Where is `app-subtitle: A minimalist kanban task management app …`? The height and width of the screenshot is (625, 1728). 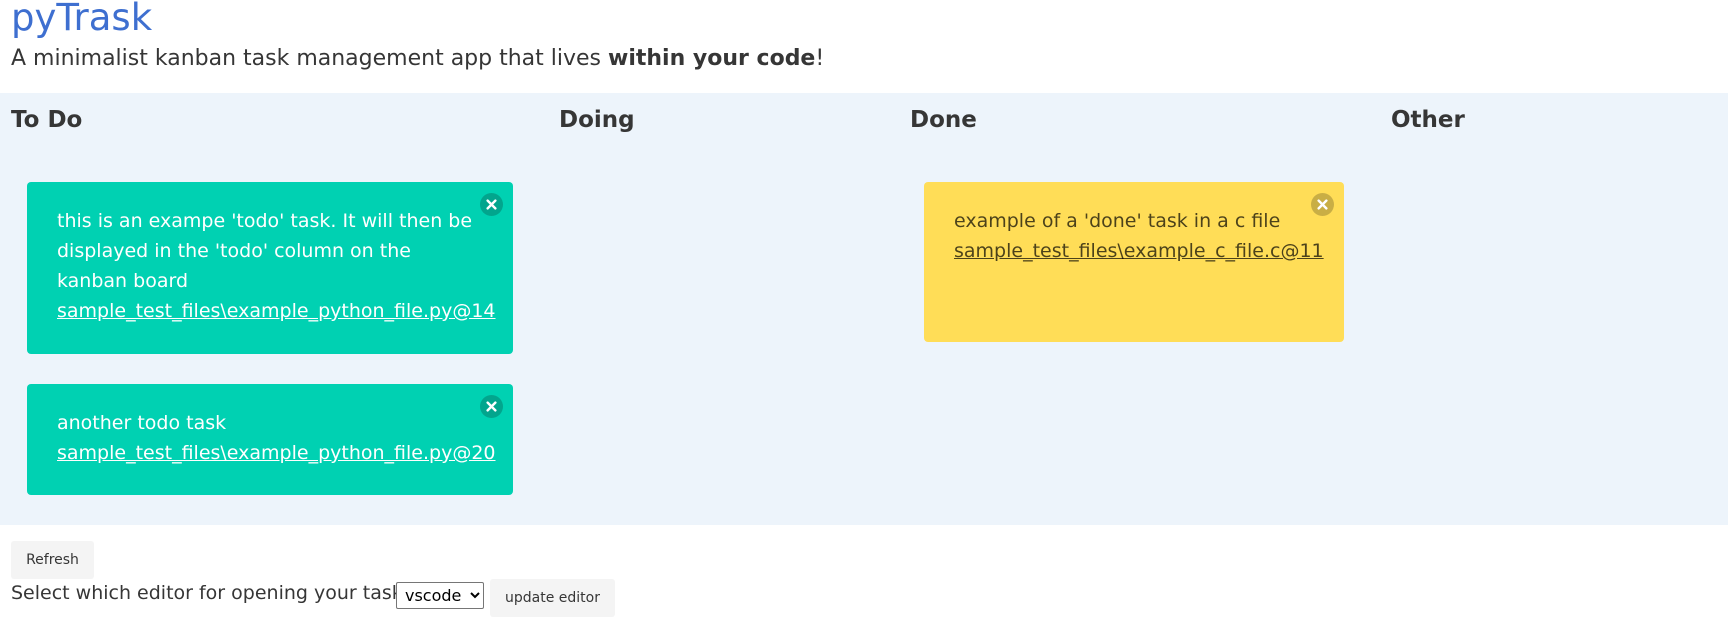
app-subtitle: A minimalist kanban task management app … is located at coordinates (417, 59).